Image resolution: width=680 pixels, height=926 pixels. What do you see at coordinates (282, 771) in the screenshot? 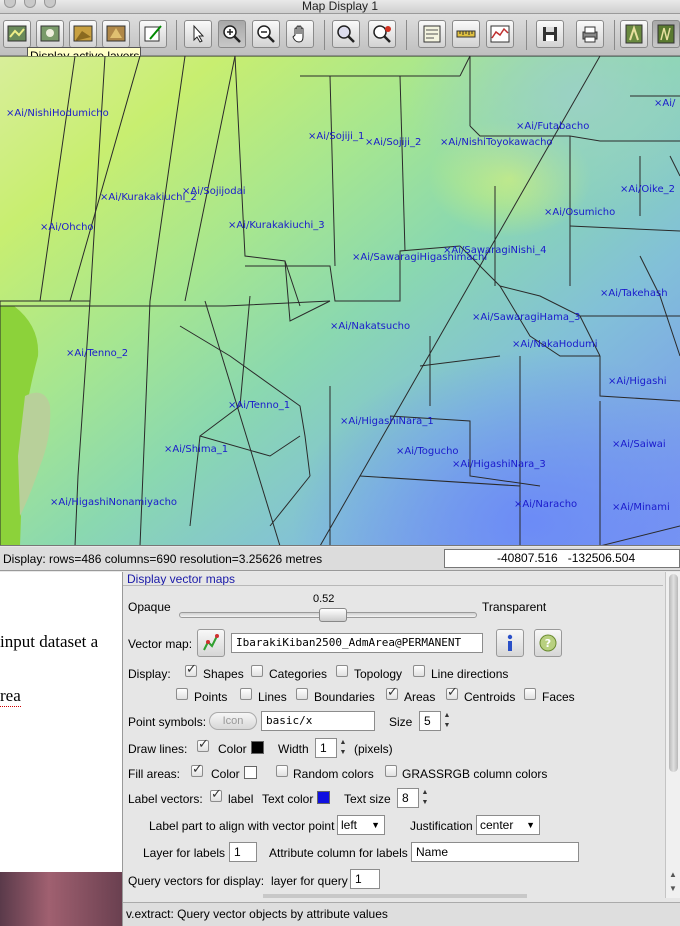
I see `random-colors-checkbox` at bounding box center [282, 771].